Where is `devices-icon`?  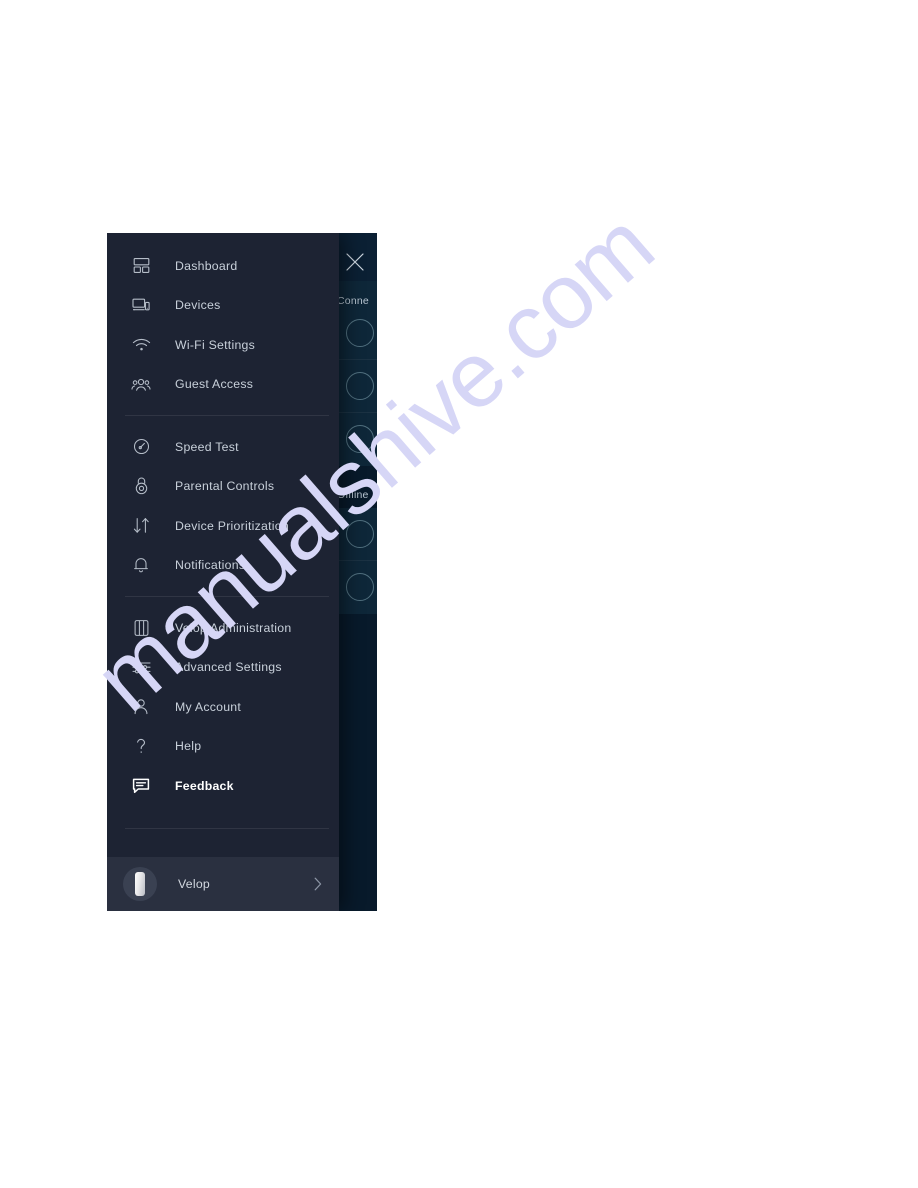
devices-icon is located at coordinates (141, 305).